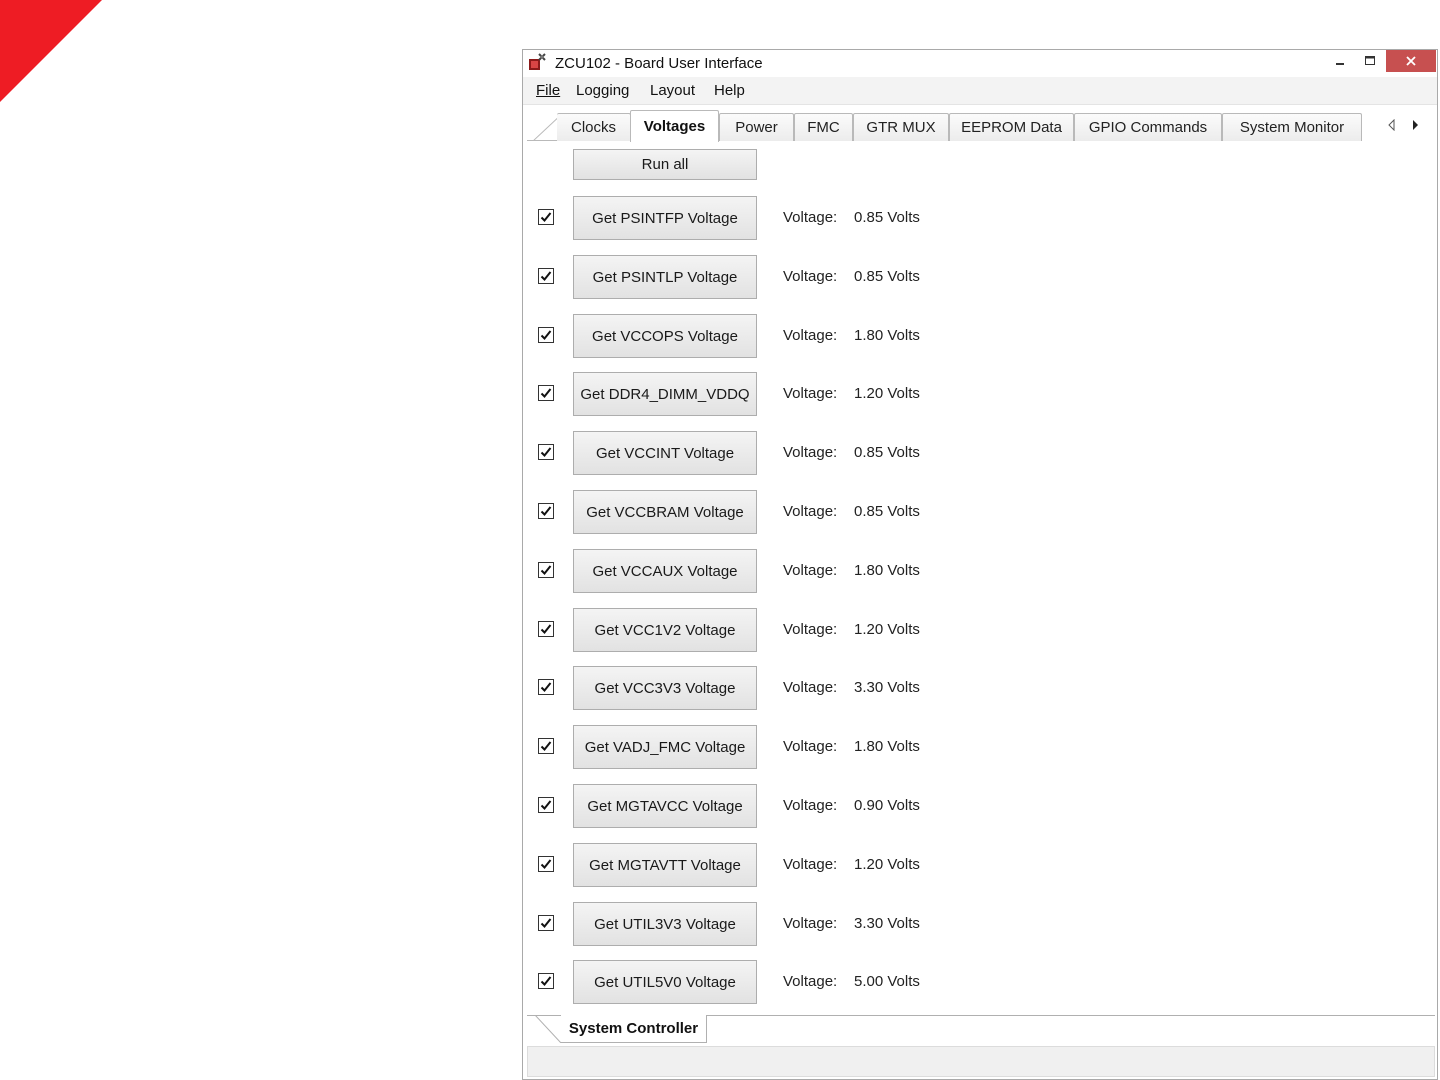 This screenshot has width=1440, height=1080. What do you see at coordinates (977, 630) in the screenshot?
I see `voltage-row: Get VCC1V2 Voltage Voltage: 1.20 Volts` at bounding box center [977, 630].